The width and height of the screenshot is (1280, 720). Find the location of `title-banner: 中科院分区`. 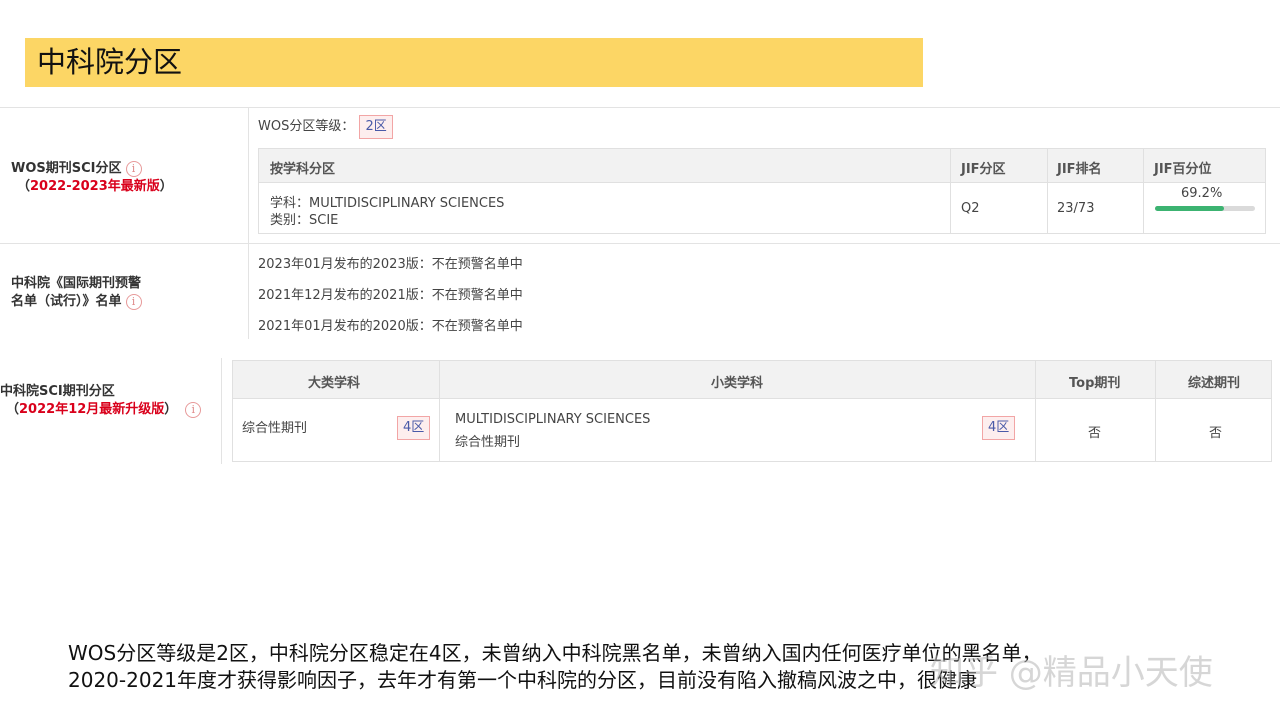

title-banner: 中科院分区 is located at coordinates (474, 62).